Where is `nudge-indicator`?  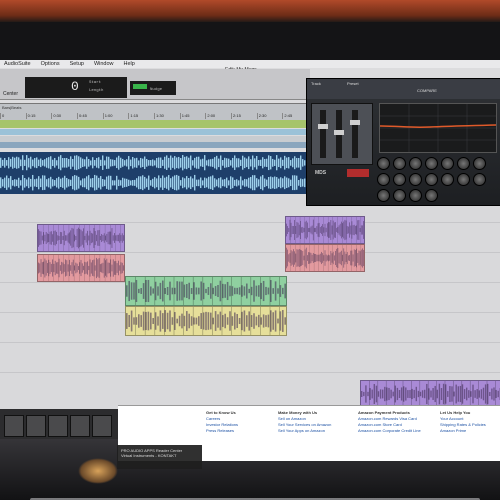
nudge-indicator is located at coordinates (140, 86).